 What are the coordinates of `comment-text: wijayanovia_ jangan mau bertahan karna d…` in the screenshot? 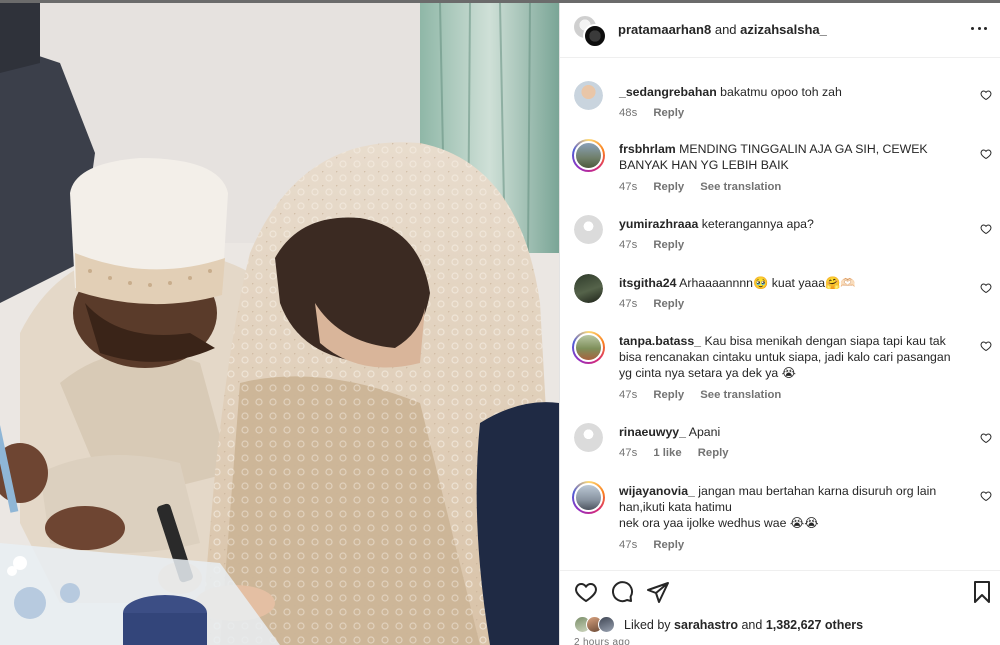 It's located at (794, 507).